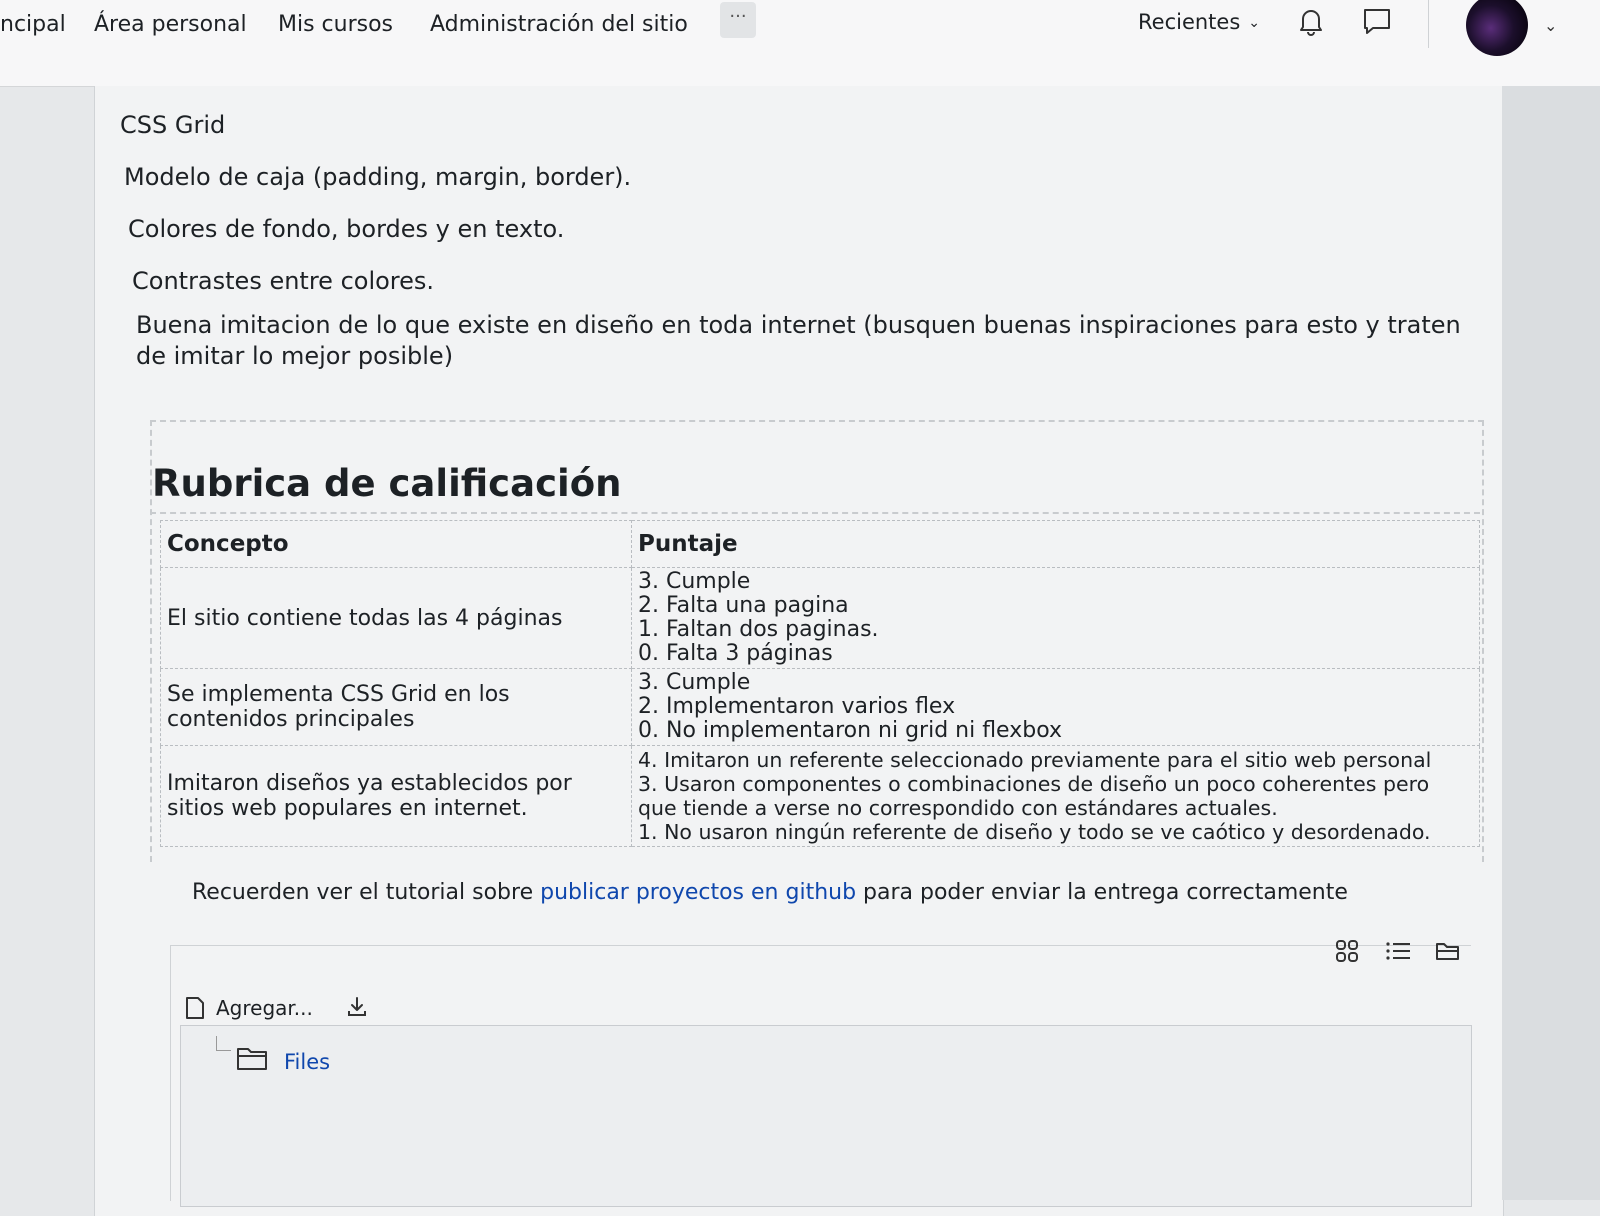 This screenshot has width=1600, height=1216. What do you see at coordinates (366, 892) in the screenshot?
I see `note-text: Recuerden ver el tutorial sobre` at bounding box center [366, 892].